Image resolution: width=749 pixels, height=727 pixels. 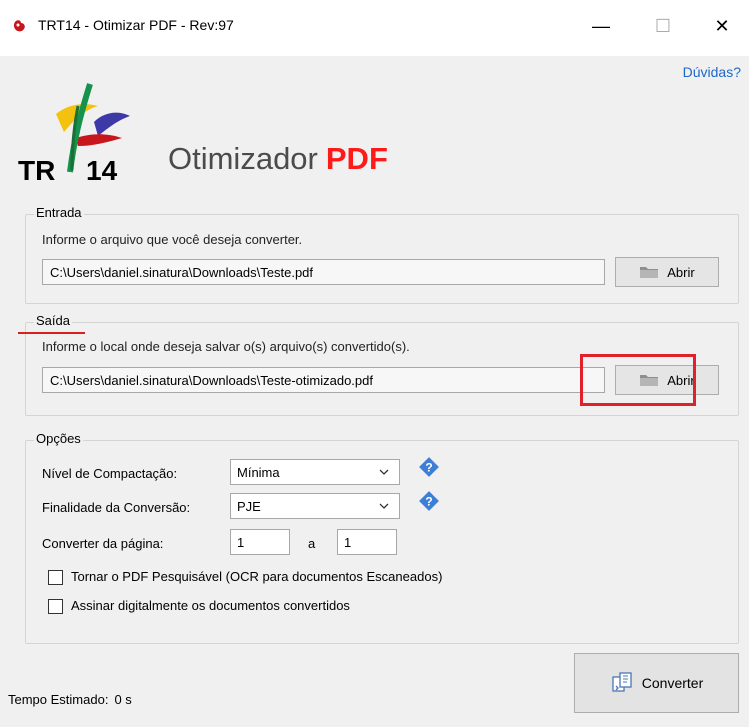 I want to click on ocr-checkbox, so click(x=55, y=577).